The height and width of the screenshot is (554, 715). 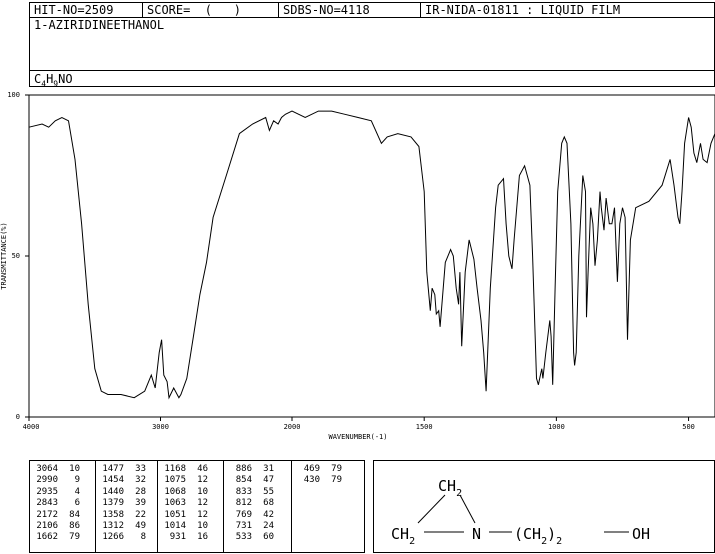 I want to click on peak-row: 1662 79, so click(x=62, y=537).